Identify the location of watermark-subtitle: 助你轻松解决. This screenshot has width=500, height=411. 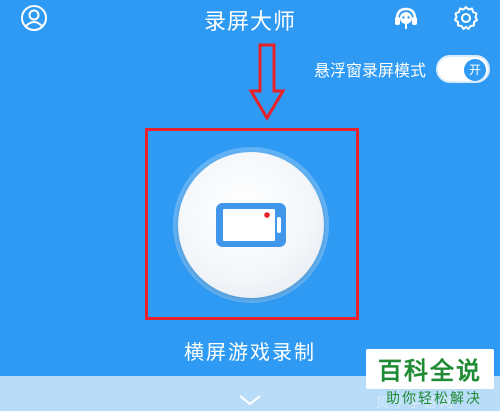
(434, 399).